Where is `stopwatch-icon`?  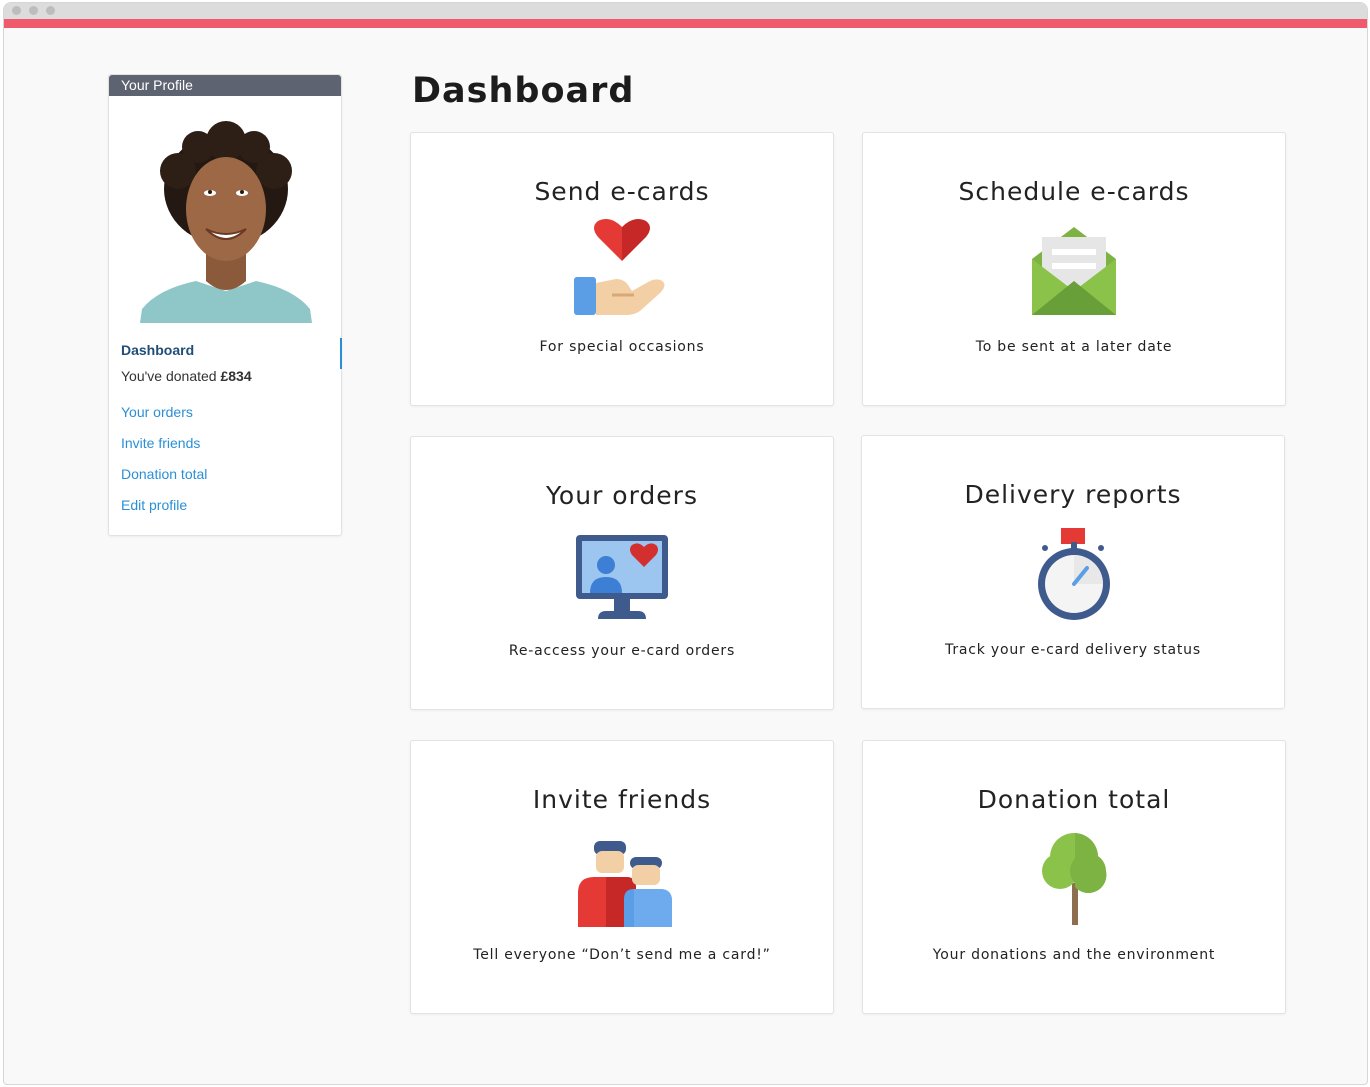 stopwatch-icon is located at coordinates (1074, 574).